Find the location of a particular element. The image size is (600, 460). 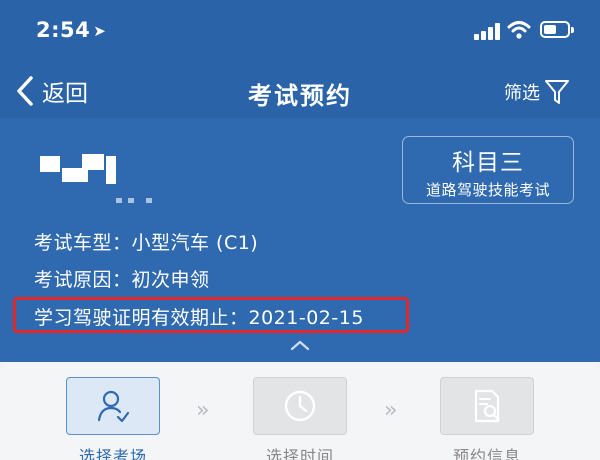

clock-icon is located at coordinates (300, 406).